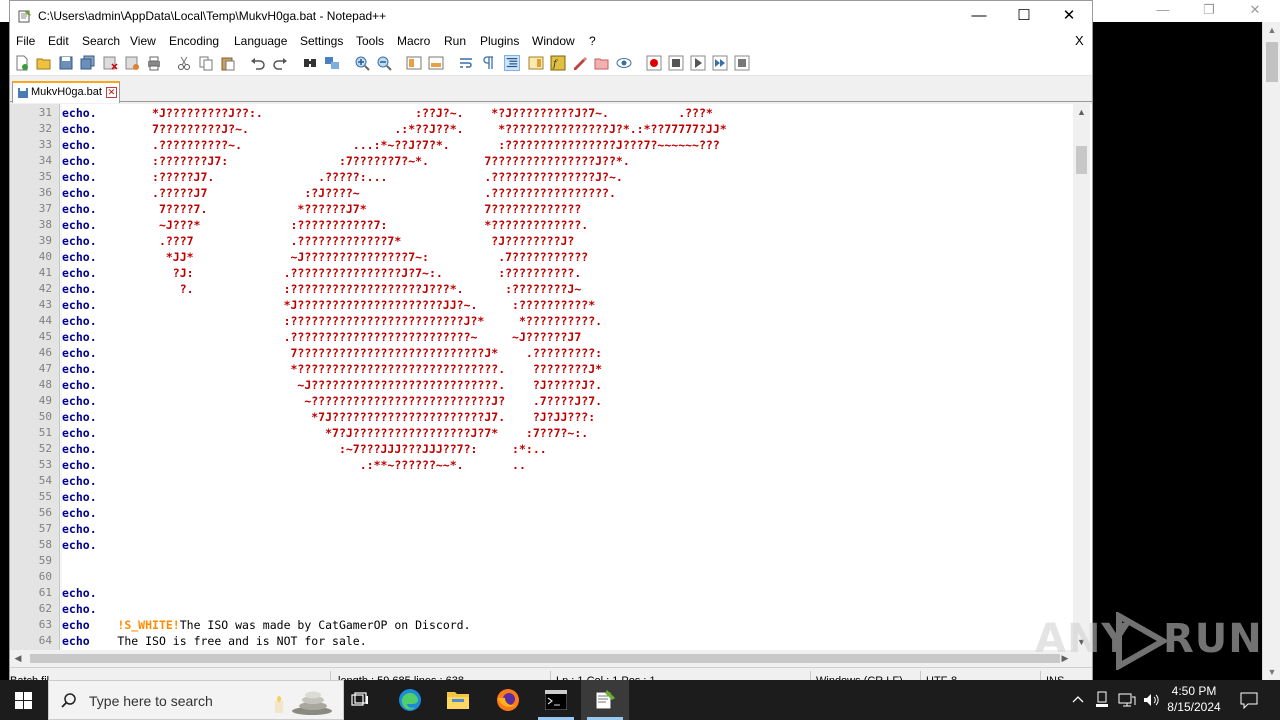 The height and width of the screenshot is (720, 1280). I want to click on taskbar-file-explorer, so click(458, 700).